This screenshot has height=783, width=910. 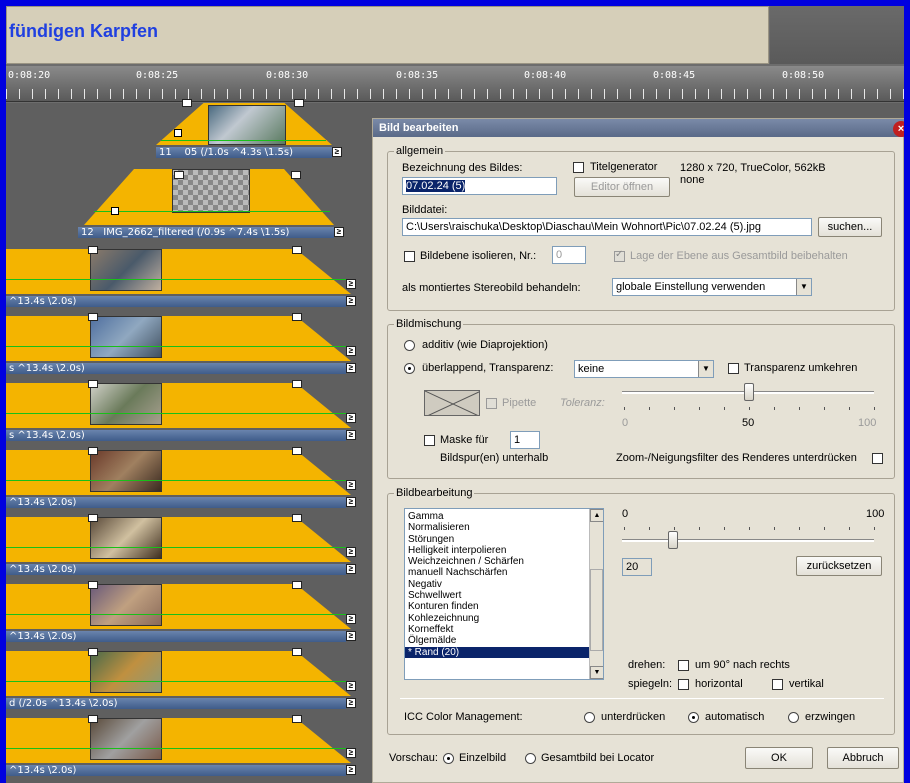 I want to click on mask-track-input: 1, so click(x=525, y=440).